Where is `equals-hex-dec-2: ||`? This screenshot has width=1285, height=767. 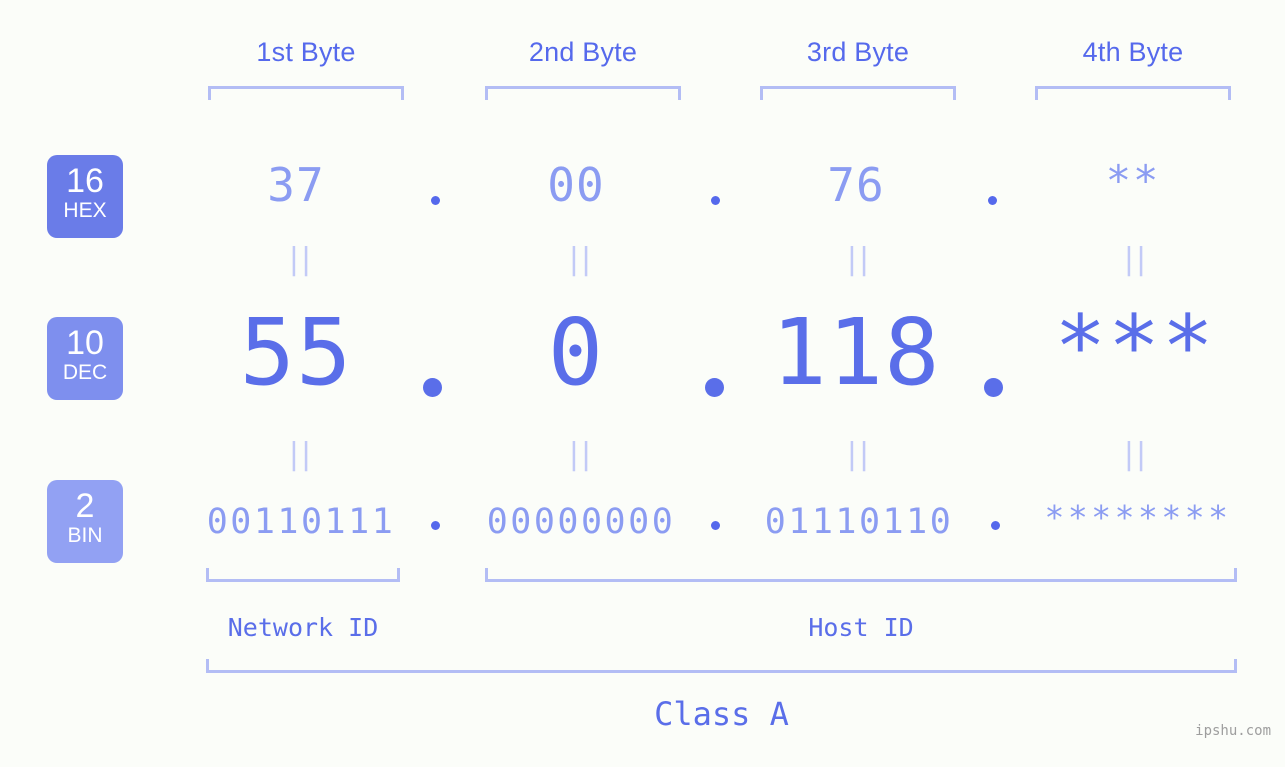 equals-hex-dec-2: || is located at coordinates (581, 259).